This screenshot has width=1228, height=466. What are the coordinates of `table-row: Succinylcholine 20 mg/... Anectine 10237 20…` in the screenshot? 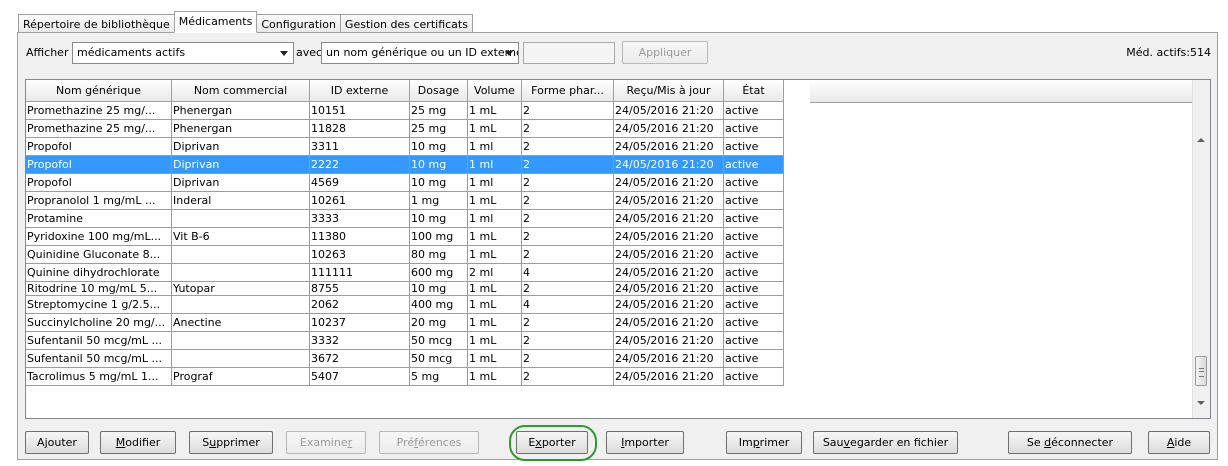 It's located at (405, 323).